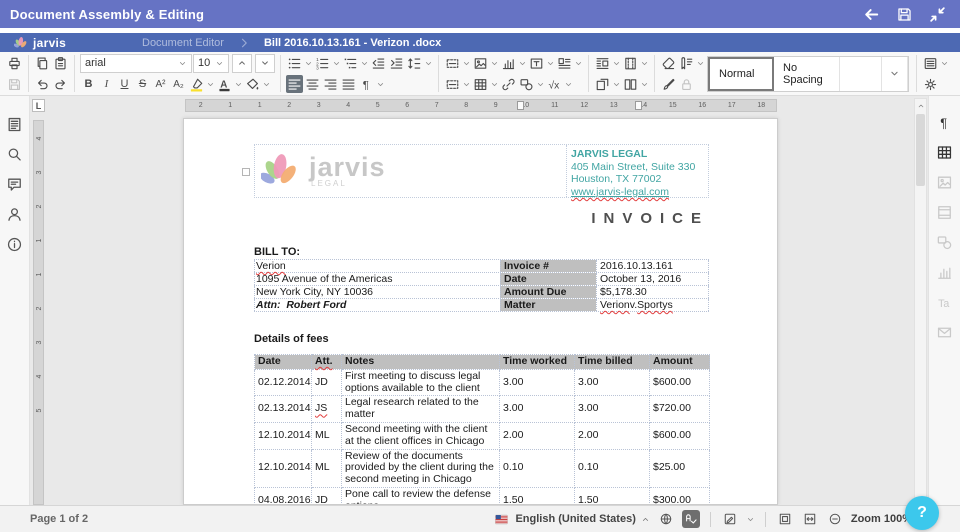 Image resolution: width=960 pixels, height=532 pixels. Describe the element at coordinates (554, 84) in the screenshot. I see `insert-equation-button: √x` at that location.